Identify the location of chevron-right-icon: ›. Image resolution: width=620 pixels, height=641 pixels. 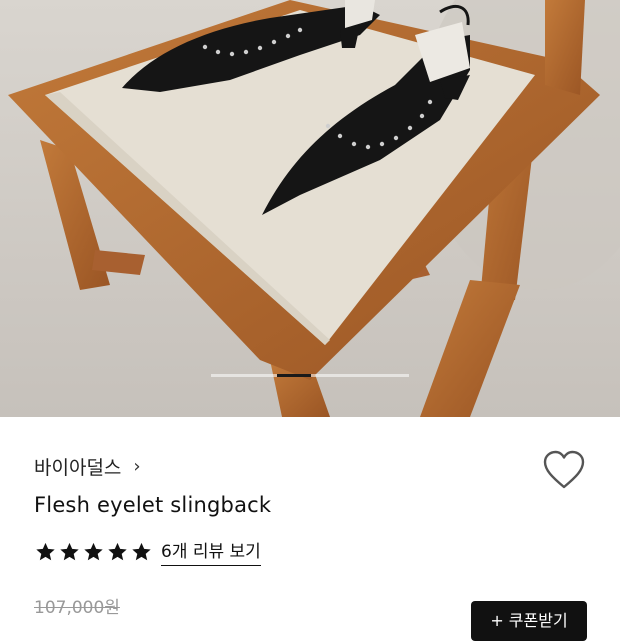
(137, 466).